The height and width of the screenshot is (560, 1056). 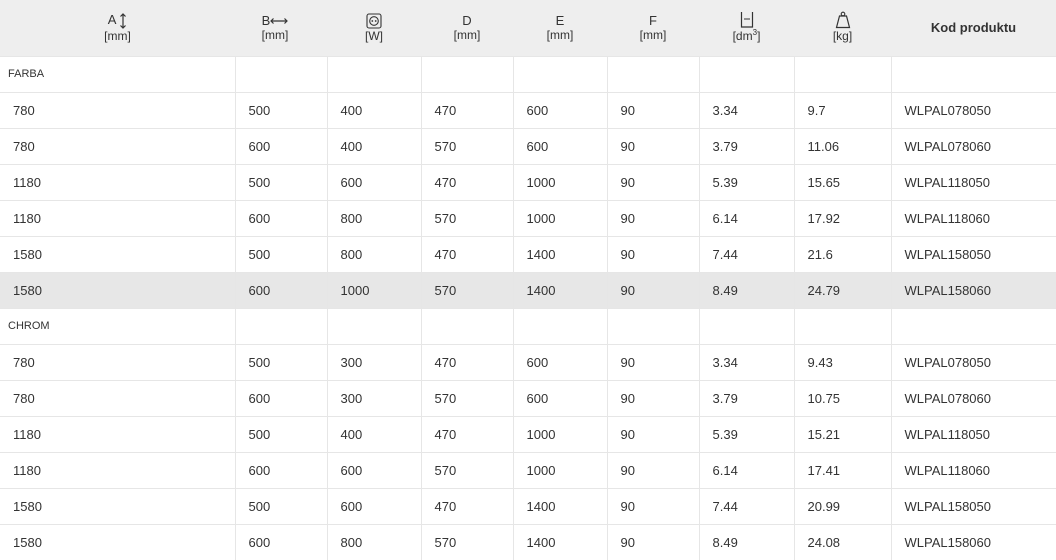 What do you see at coordinates (528, 145) in the screenshot?
I see `table-row: 780 600 400 570 600 90 3.79 11.06 WLPAL078060` at bounding box center [528, 145].